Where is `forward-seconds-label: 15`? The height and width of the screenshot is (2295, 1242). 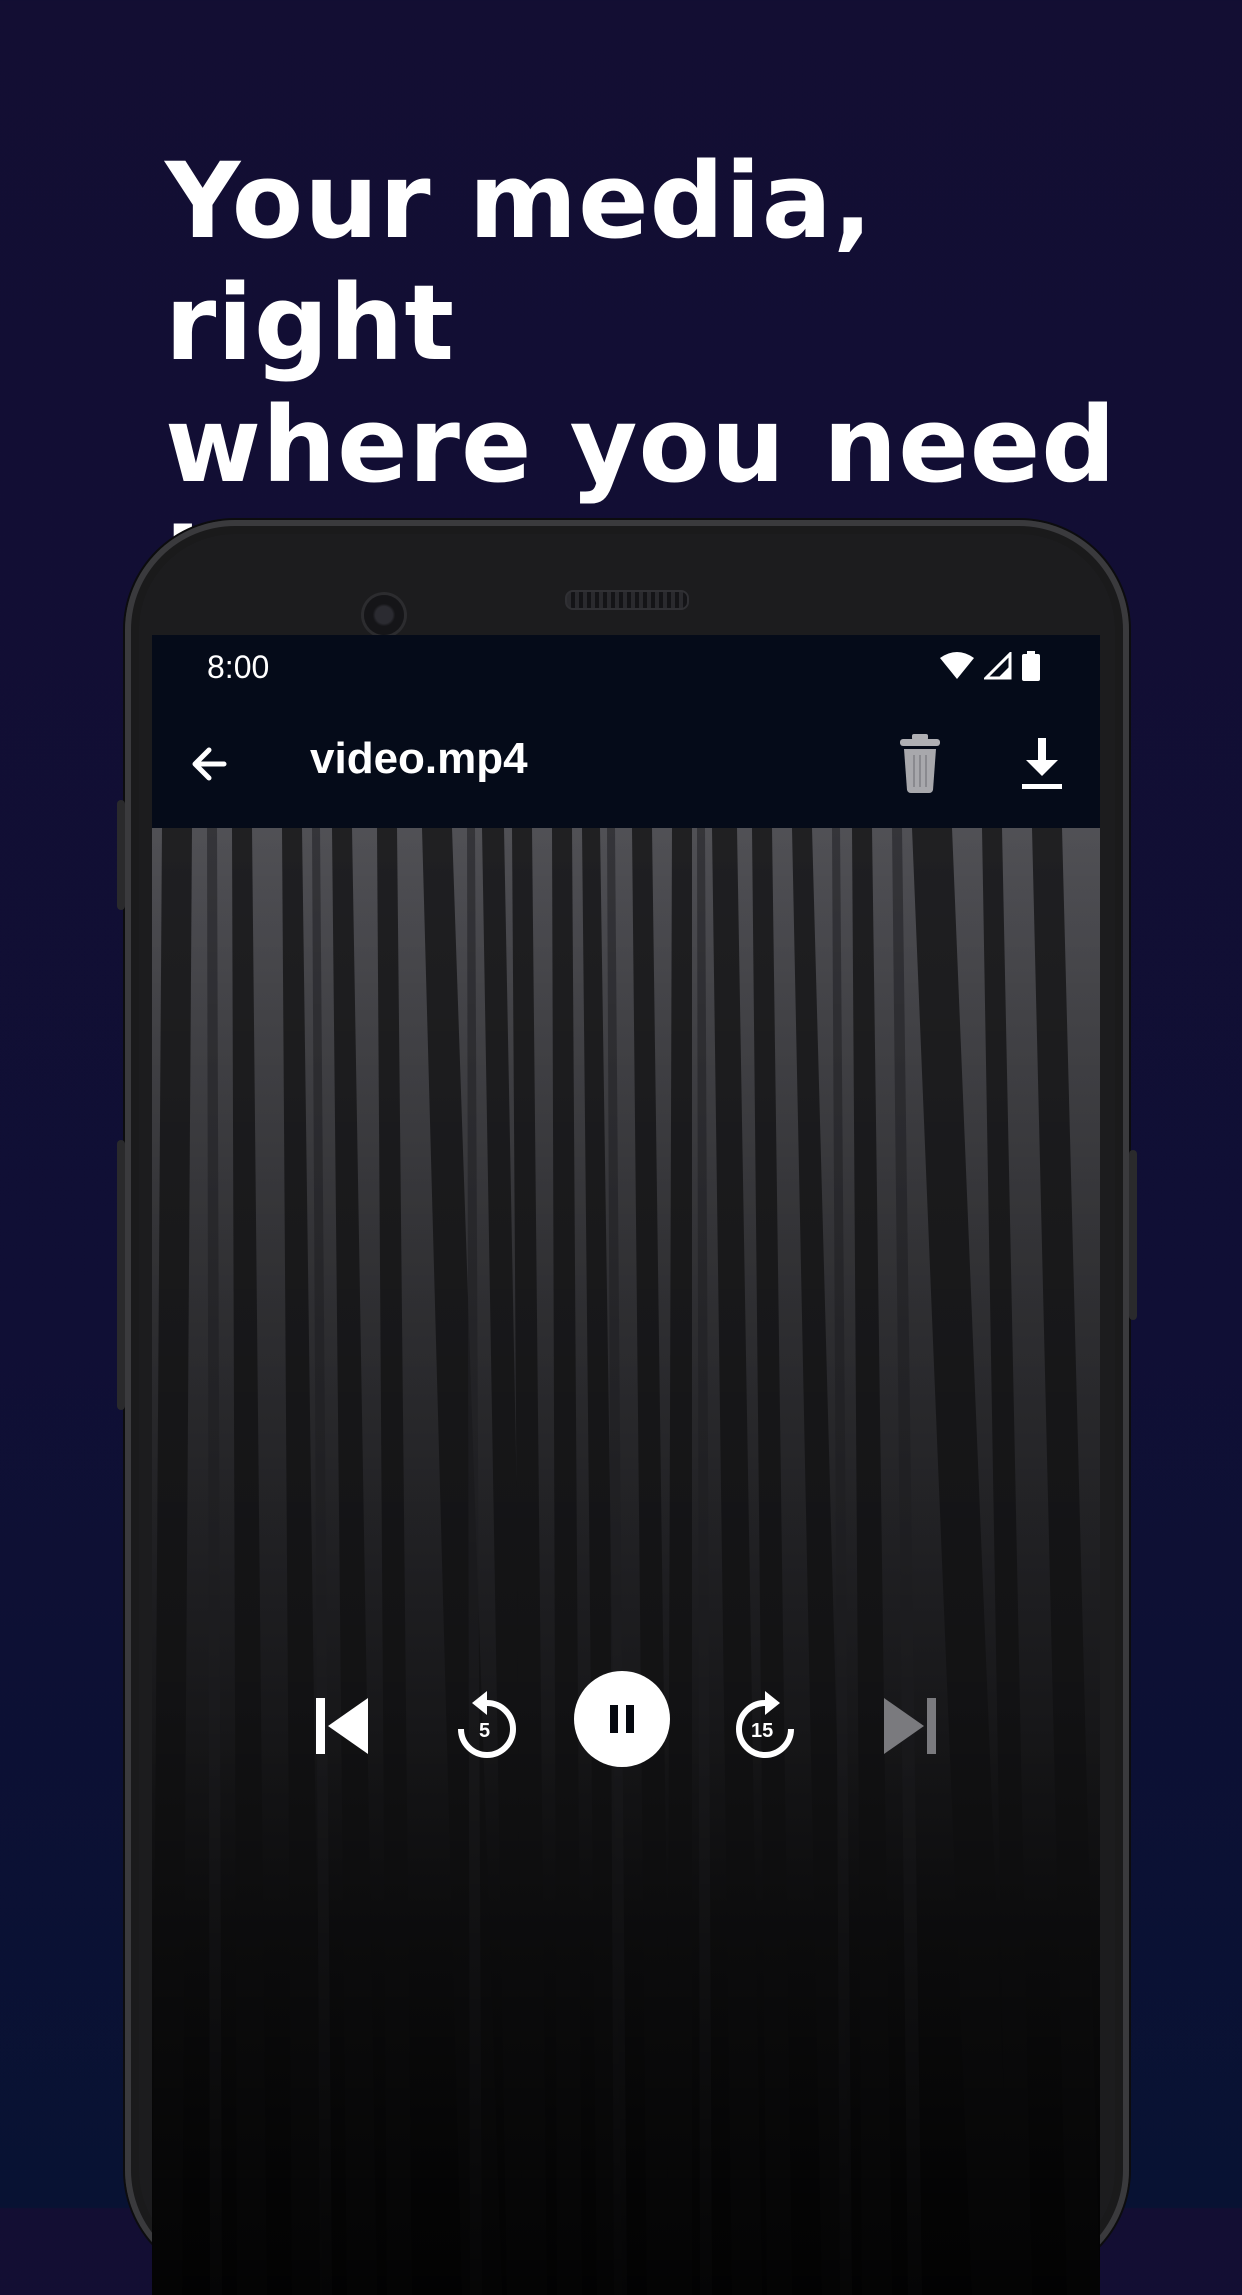 forward-seconds-label: 15 is located at coordinates (762, 1731).